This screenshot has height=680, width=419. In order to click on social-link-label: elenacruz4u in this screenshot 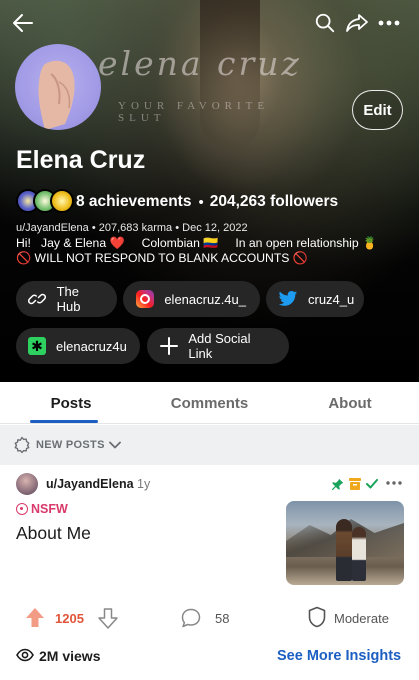, I will do `click(91, 346)`.